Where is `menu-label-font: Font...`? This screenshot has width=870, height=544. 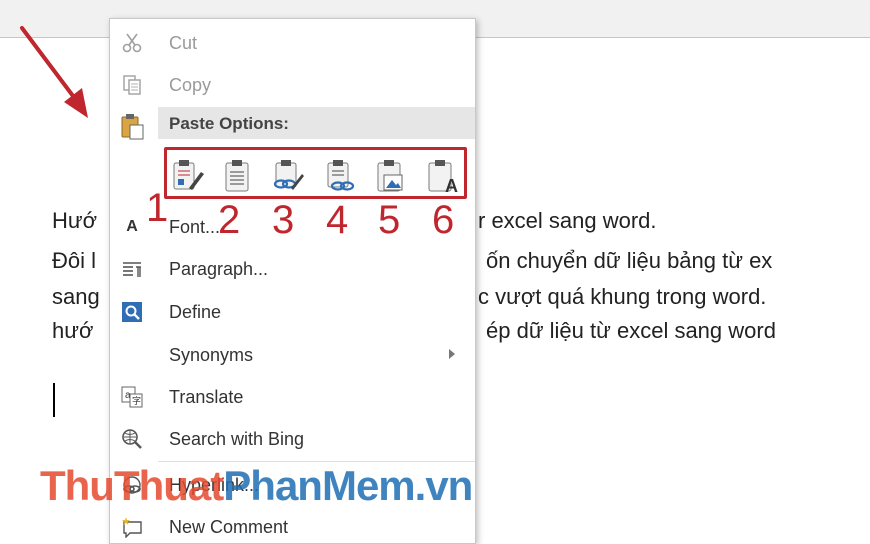 menu-label-font: Font... is located at coordinates (195, 227).